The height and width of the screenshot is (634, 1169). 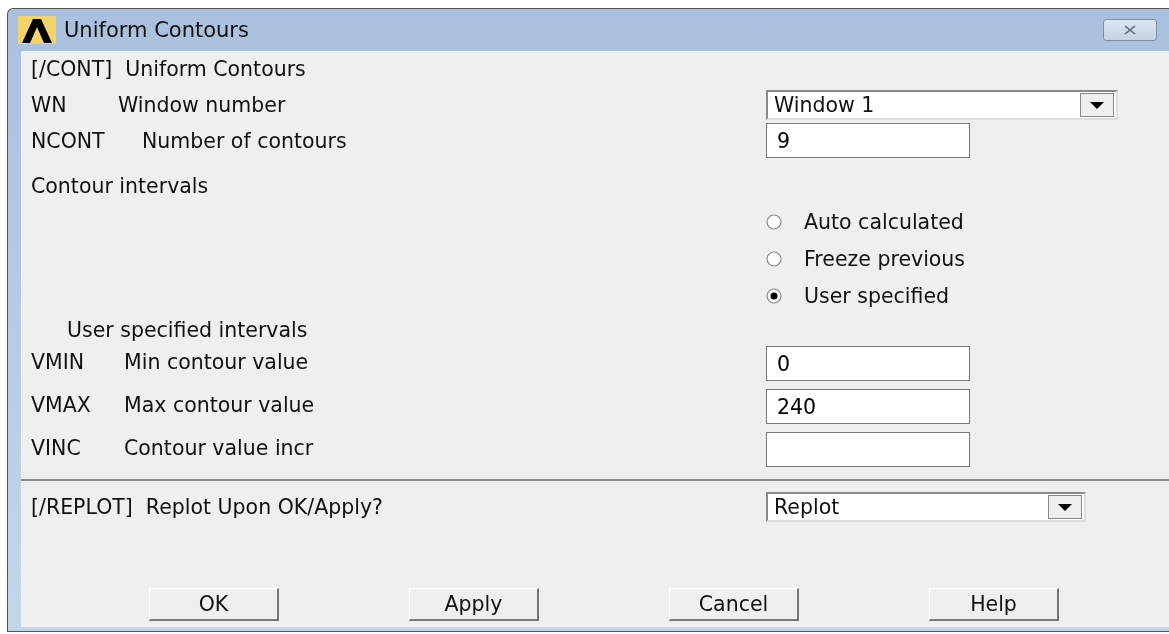 I want to click on radio-option: User specified, so click(x=967, y=295).